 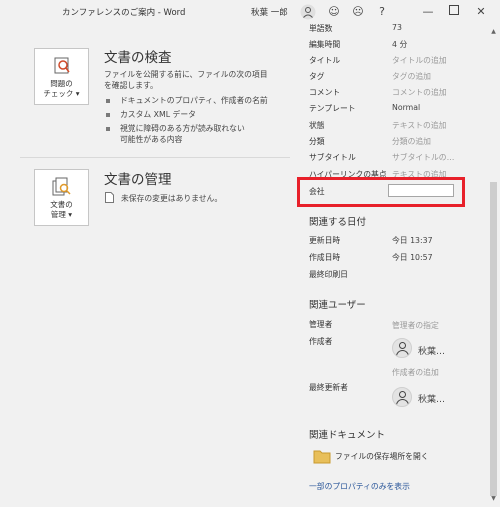 I want to click on prop-label-categories: 分類, so click(x=317, y=141).